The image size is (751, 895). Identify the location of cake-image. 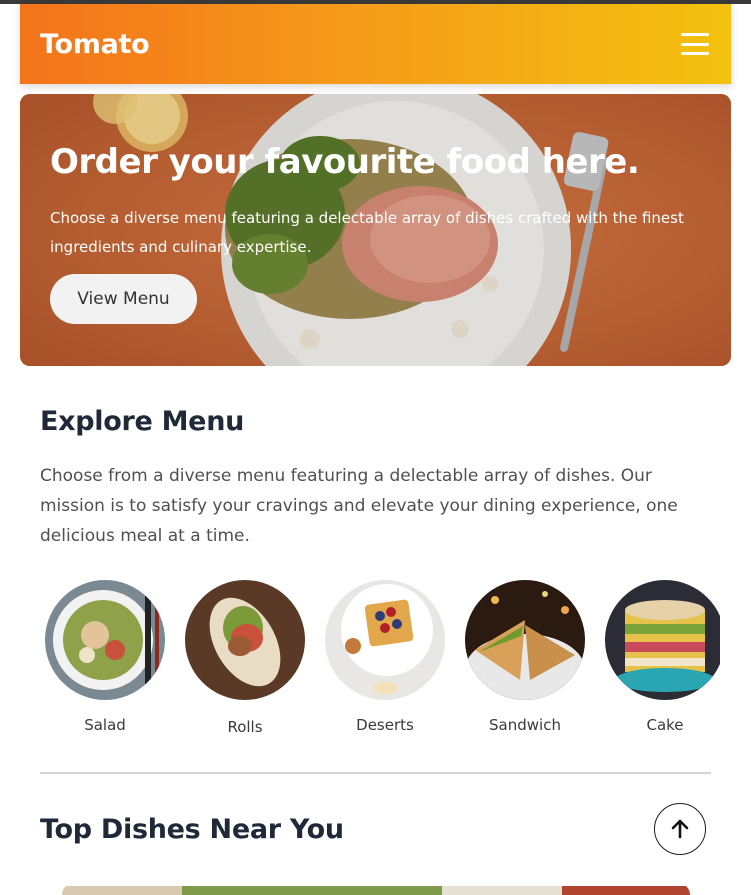
(662, 640).